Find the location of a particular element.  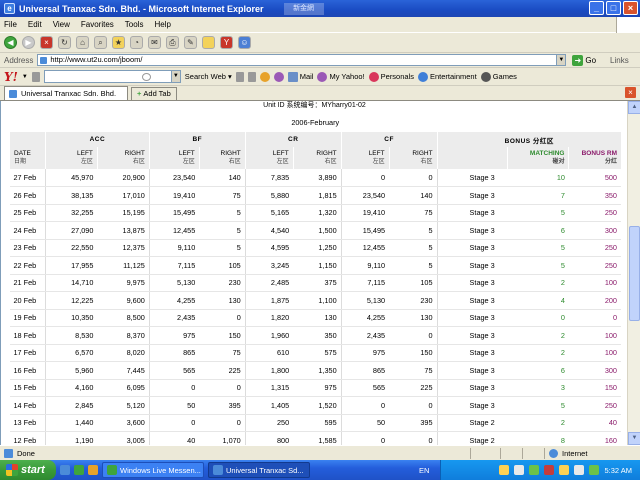

menu-help: Help is located at coordinates (162, 24).